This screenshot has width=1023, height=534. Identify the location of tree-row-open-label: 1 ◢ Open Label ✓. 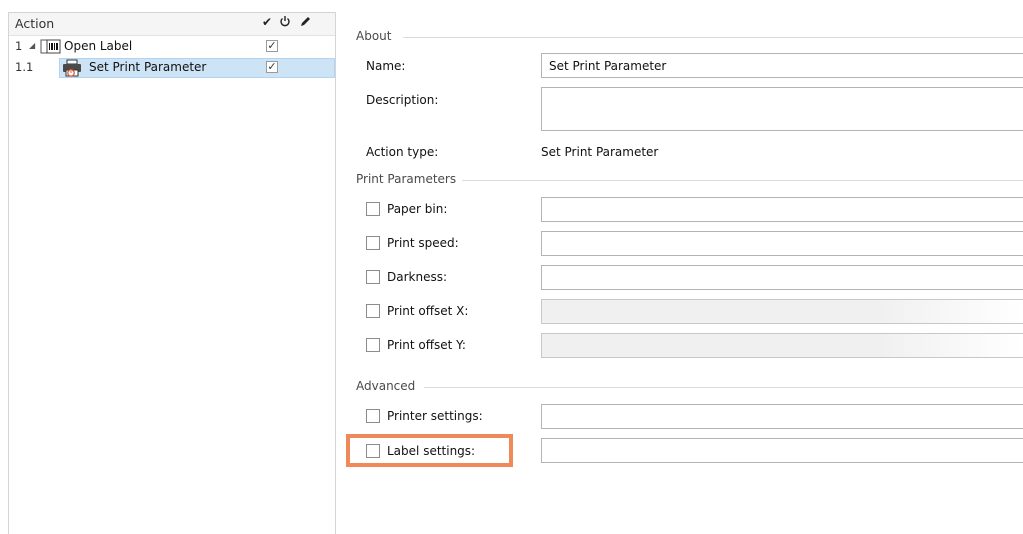
(172, 47).